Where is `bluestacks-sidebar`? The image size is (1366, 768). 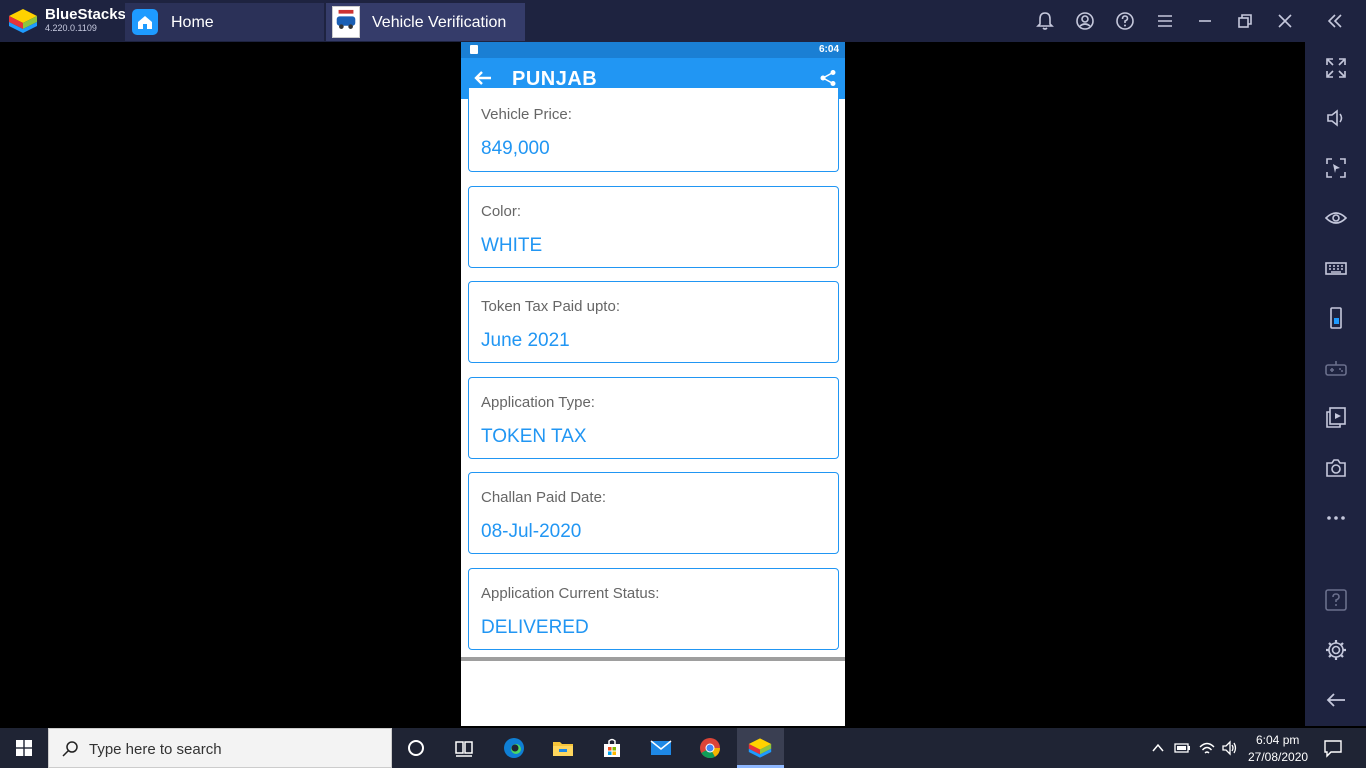
bluestacks-sidebar is located at coordinates (1335, 384).